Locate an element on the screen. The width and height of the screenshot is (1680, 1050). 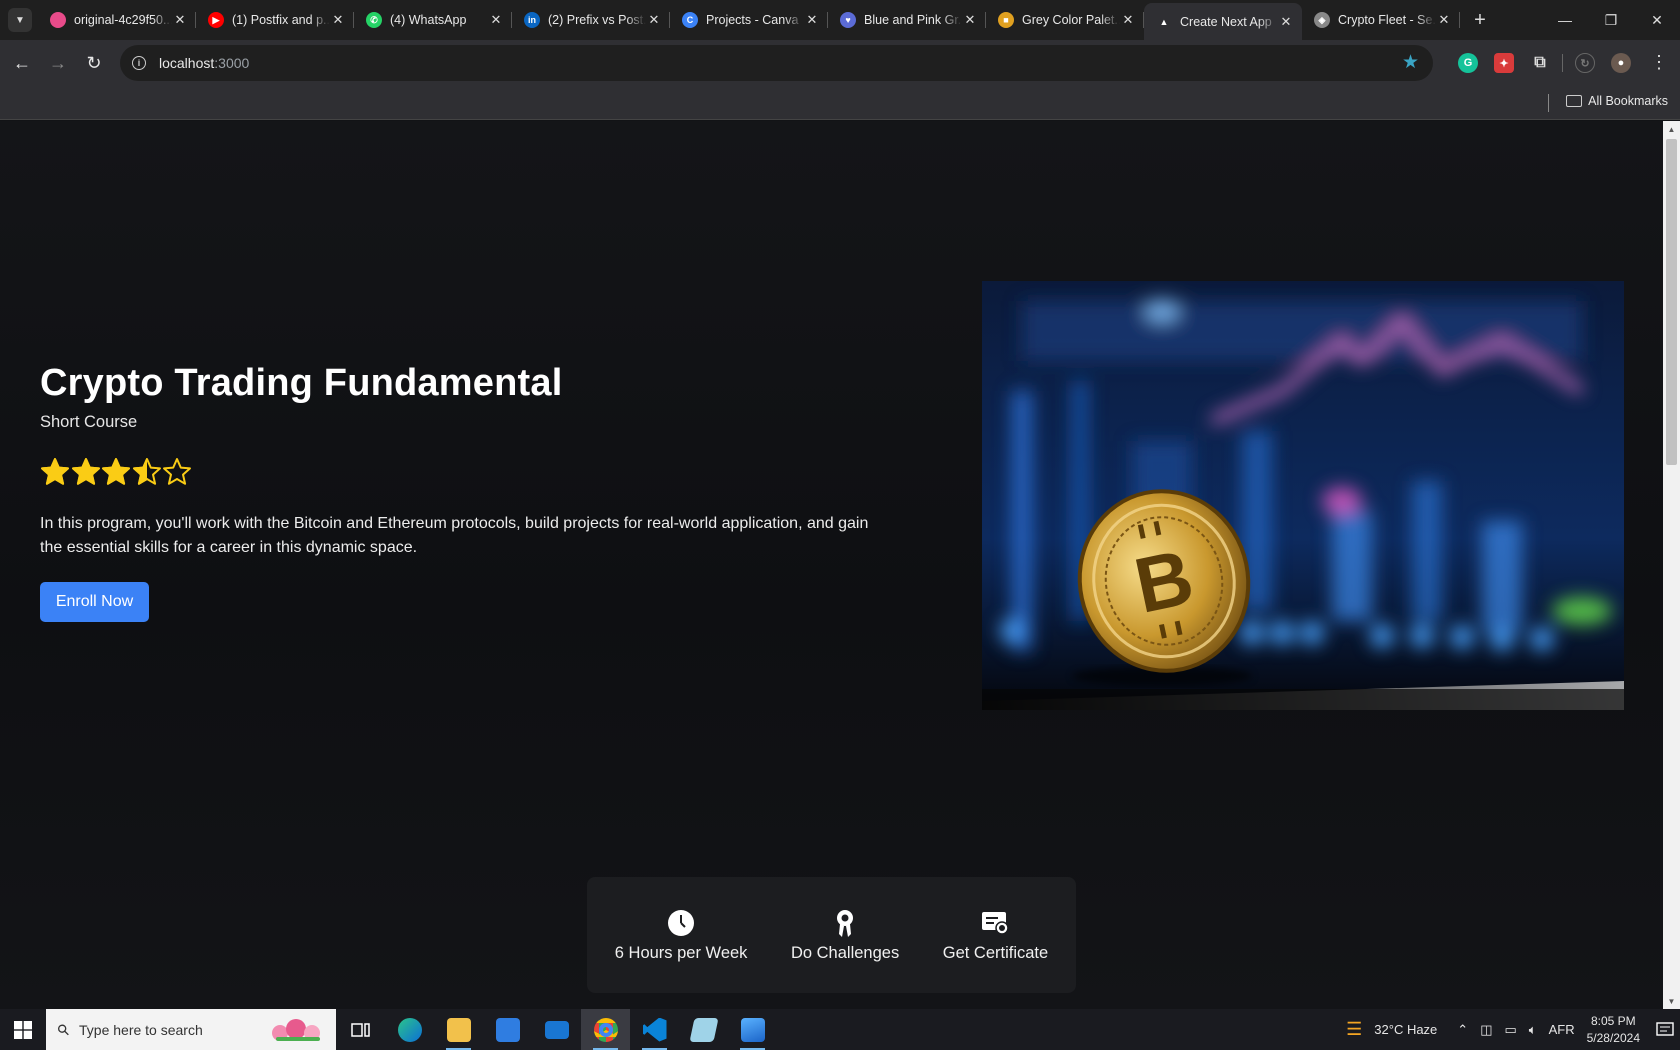
scroll-up-arrow-icon: ▲ is located at coordinates (1671, 129).